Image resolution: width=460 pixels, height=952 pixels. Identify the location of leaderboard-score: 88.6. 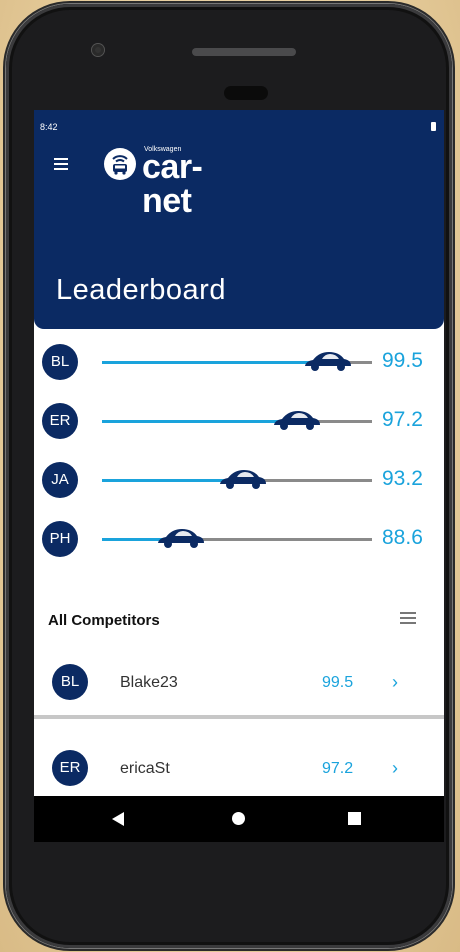
(402, 537).